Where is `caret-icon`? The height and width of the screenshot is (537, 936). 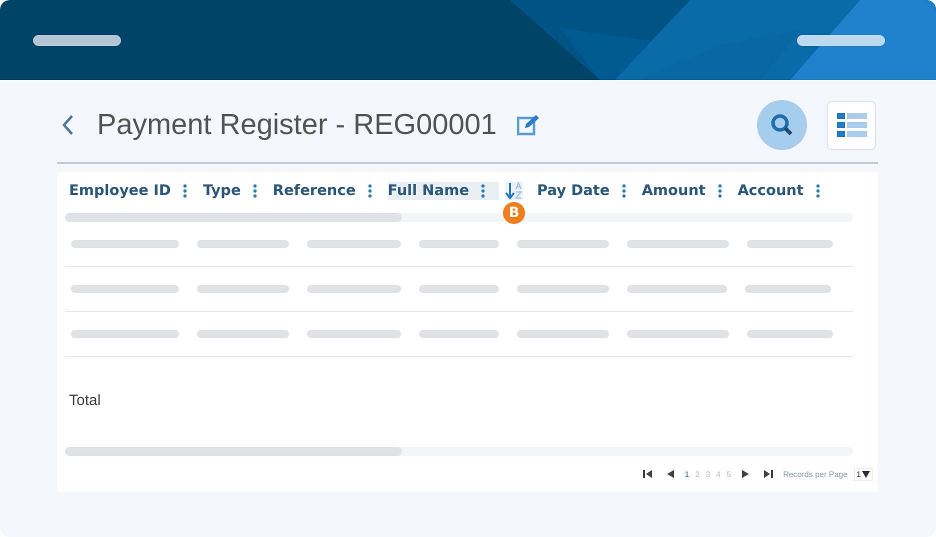 caret-icon is located at coordinates (866, 474).